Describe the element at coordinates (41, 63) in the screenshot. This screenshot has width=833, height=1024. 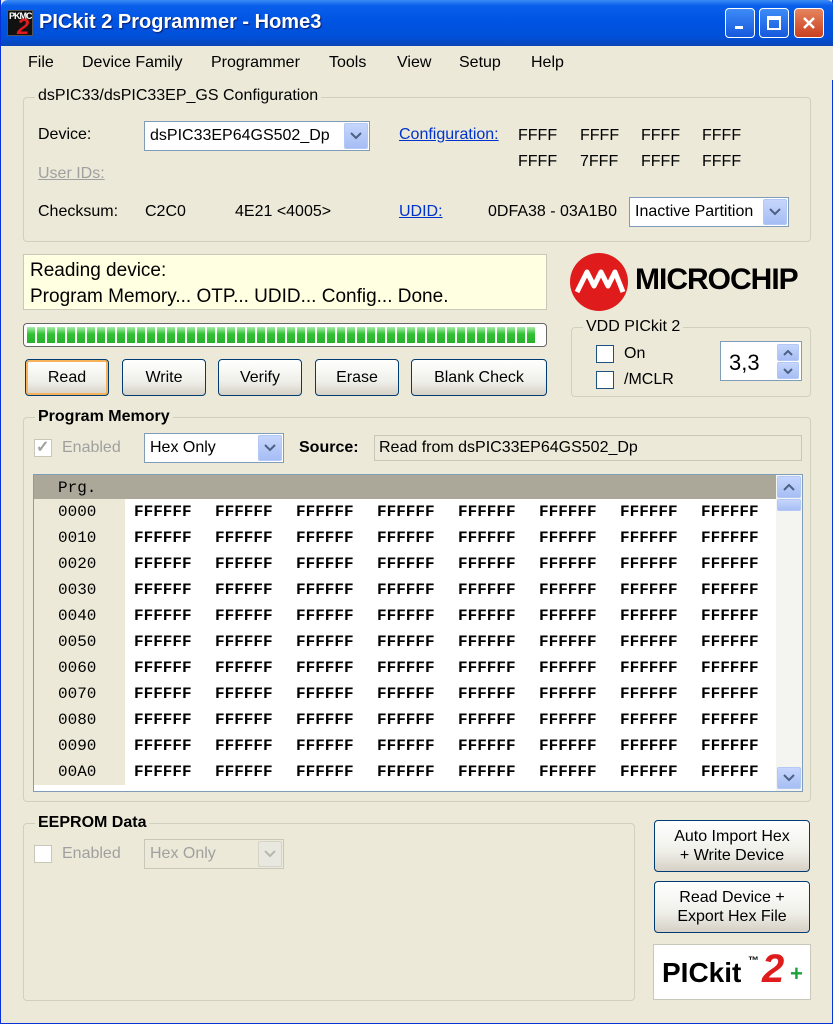
I see `menu-file: File` at that location.